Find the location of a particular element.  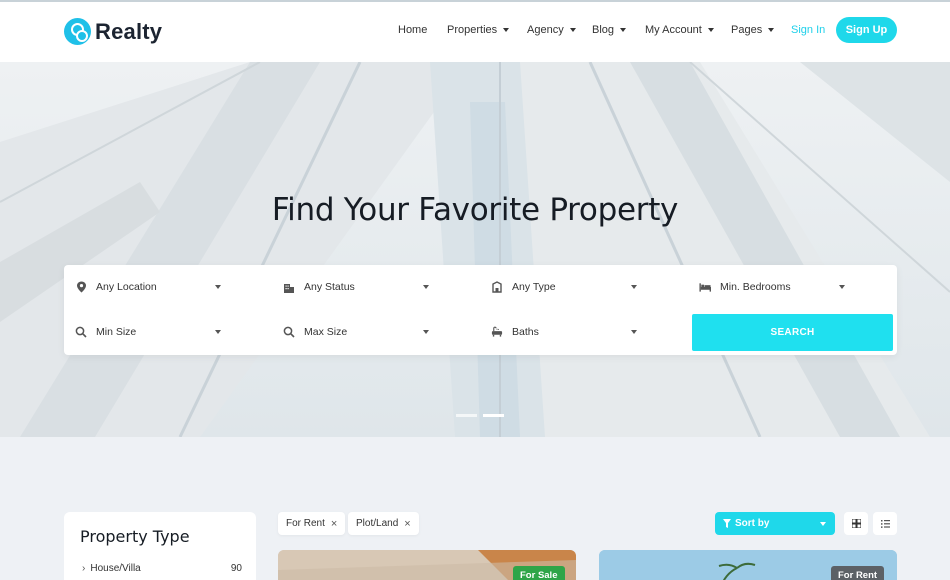

bedrooms-select-label: Min. Bedrooms is located at coordinates (755, 287).